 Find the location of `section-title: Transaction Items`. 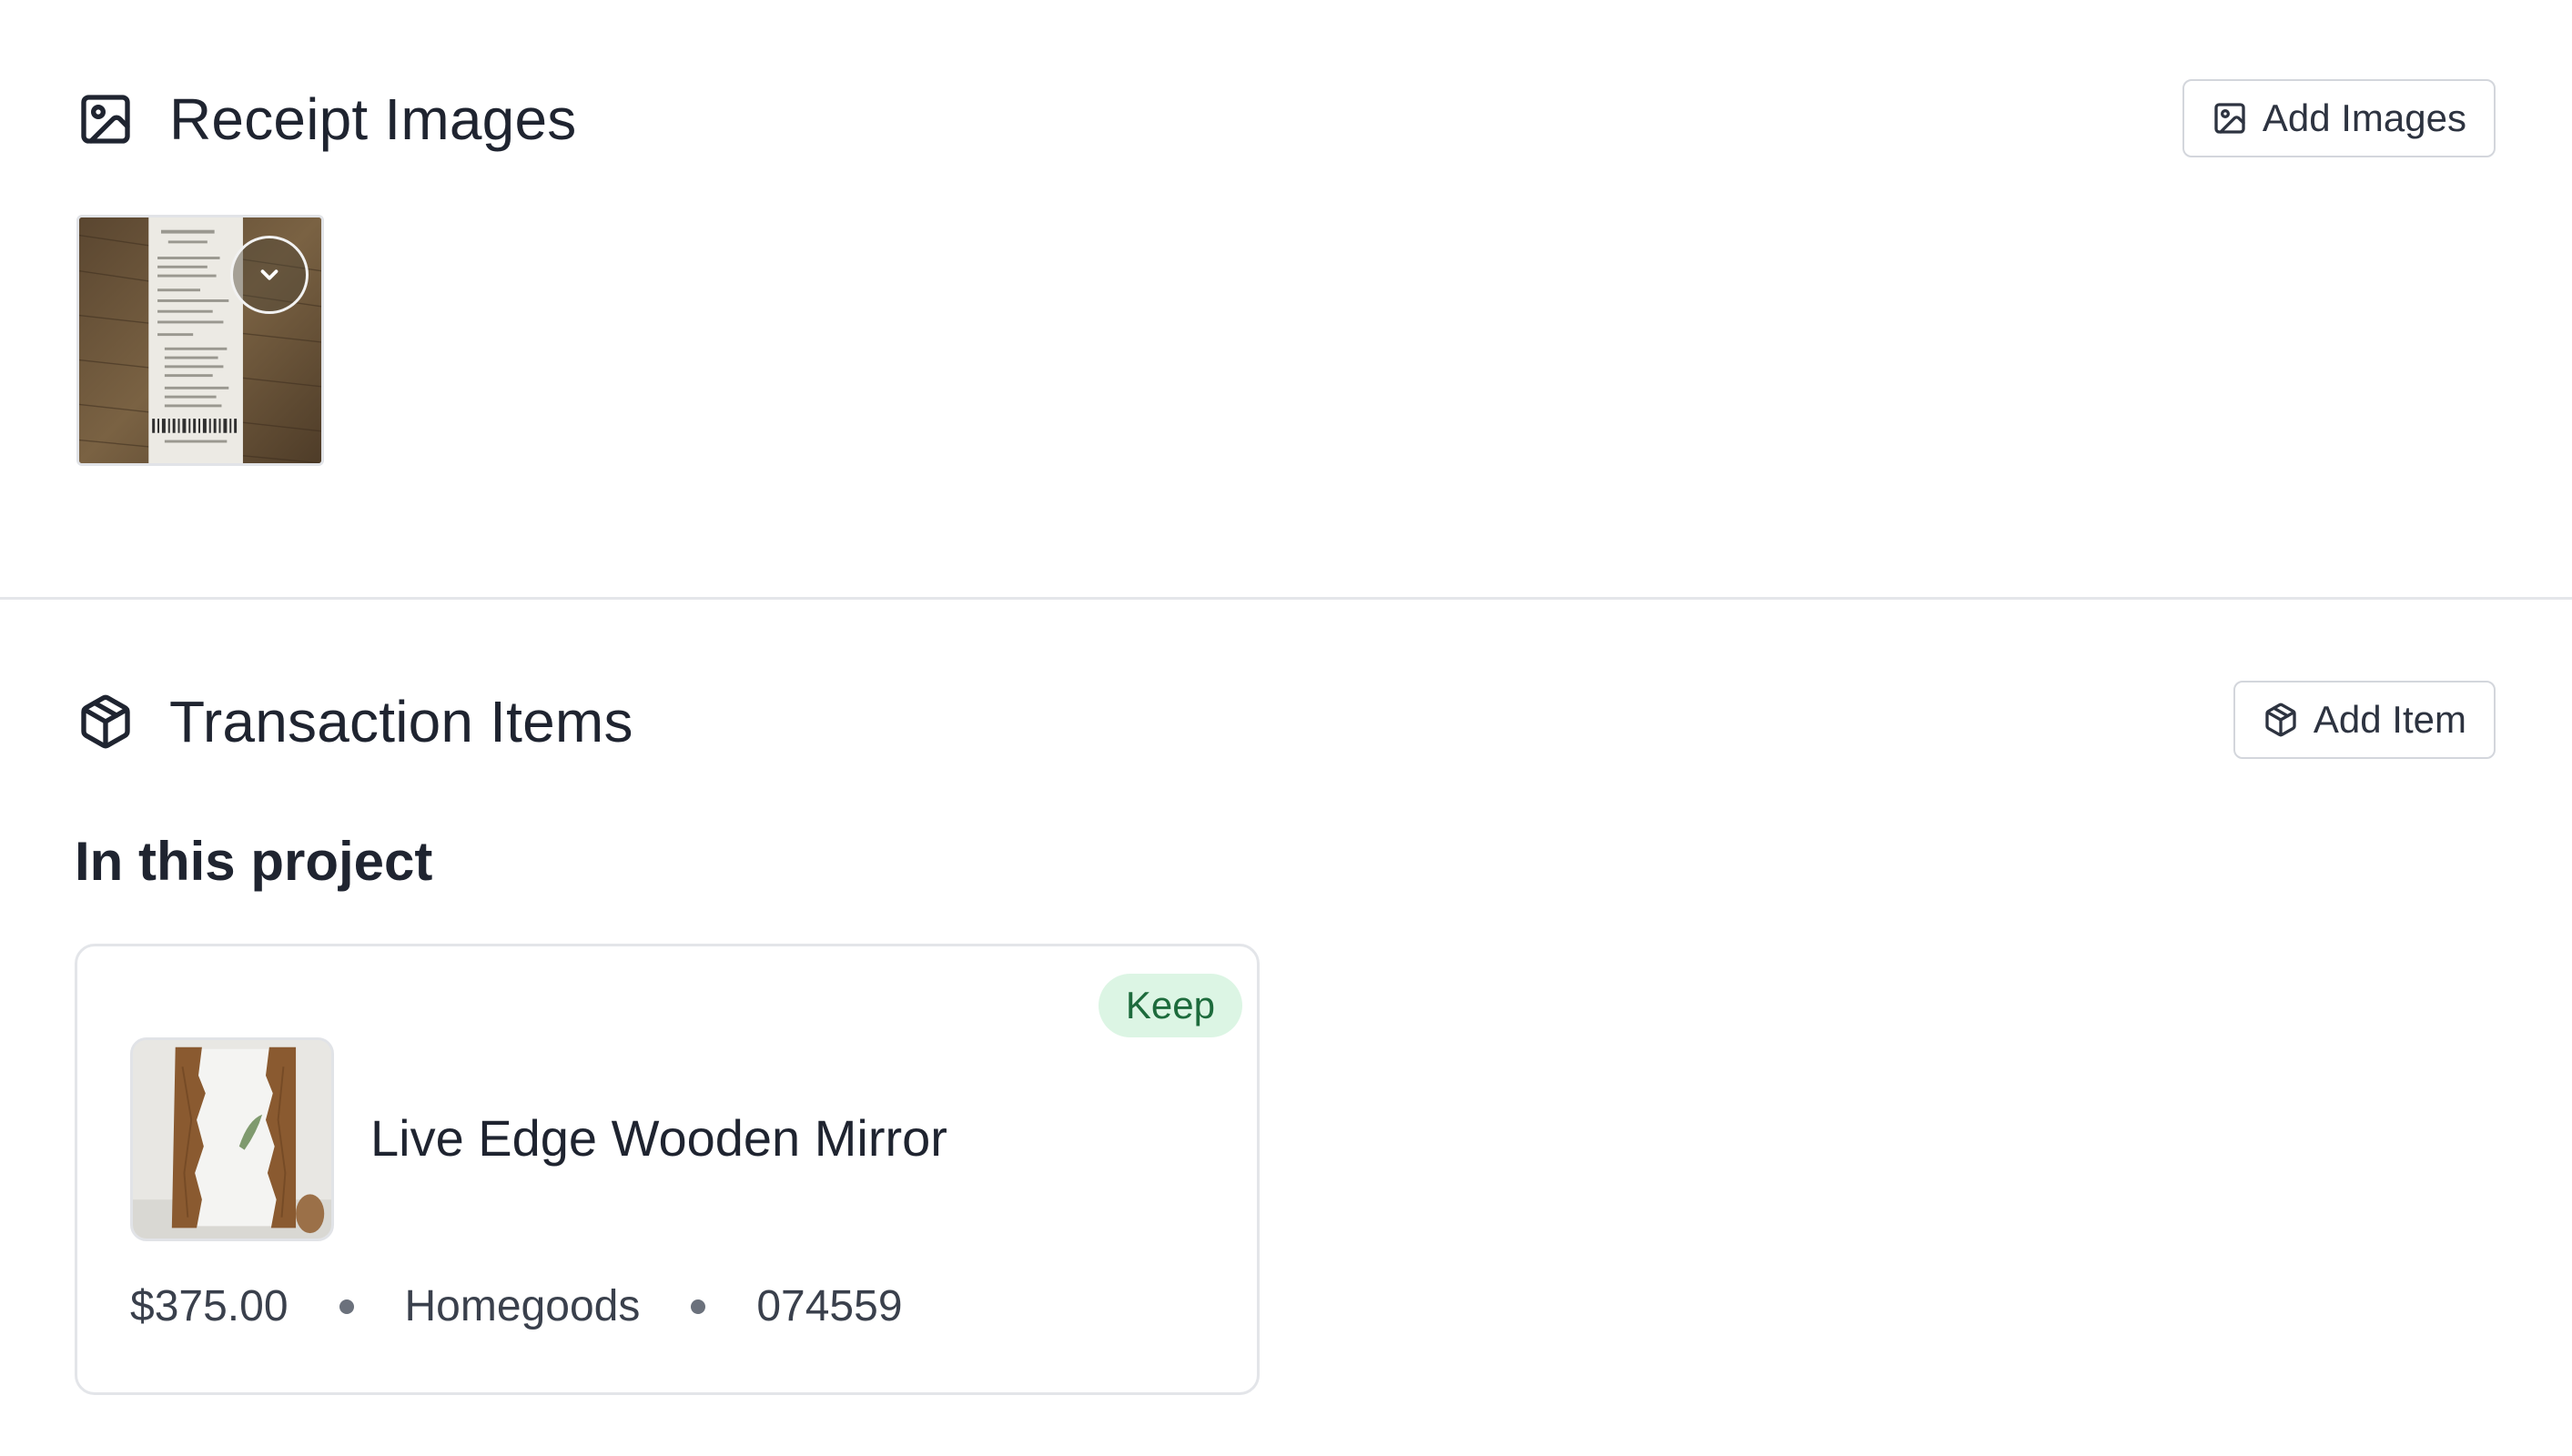

section-title: Transaction Items is located at coordinates (401, 721).